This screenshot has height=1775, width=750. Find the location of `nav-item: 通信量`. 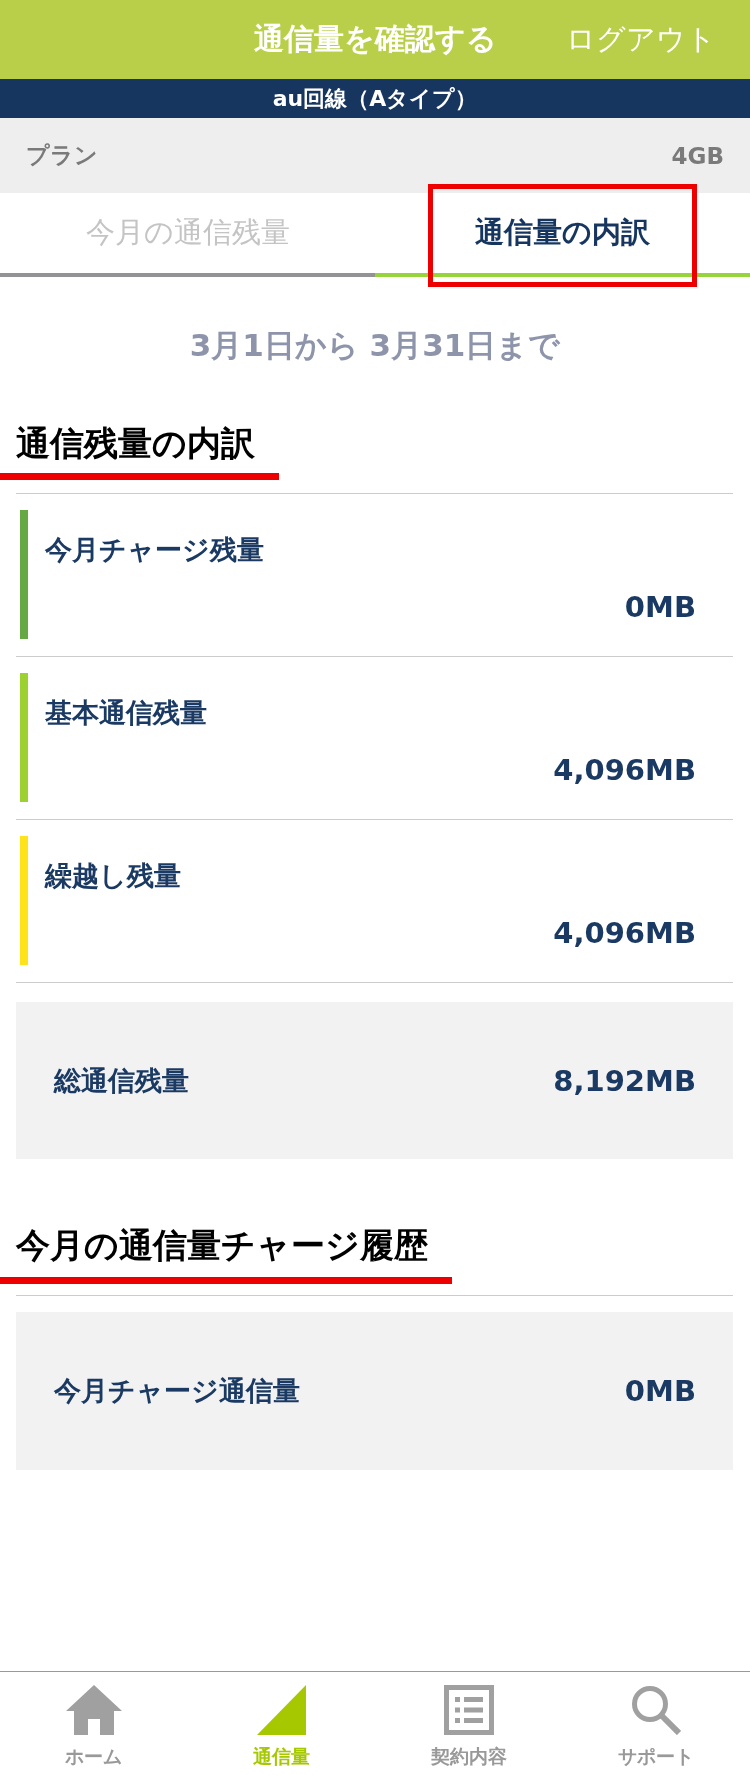

nav-item: 通信量 is located at coordinates (281, 1723).